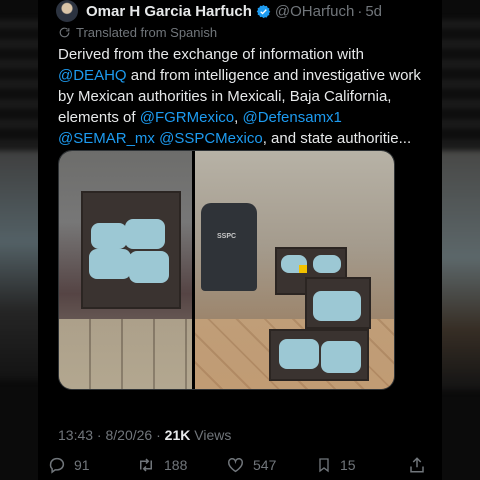 This screenshot has width=480, height=480. I want to click on bookmark-icon, so click(324, 465).